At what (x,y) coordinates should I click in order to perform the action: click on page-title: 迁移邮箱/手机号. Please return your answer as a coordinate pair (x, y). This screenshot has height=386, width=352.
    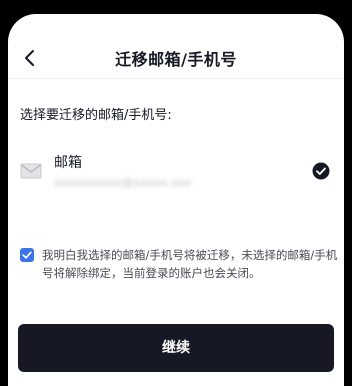
    Looking at the image, I should click on (176, 59).